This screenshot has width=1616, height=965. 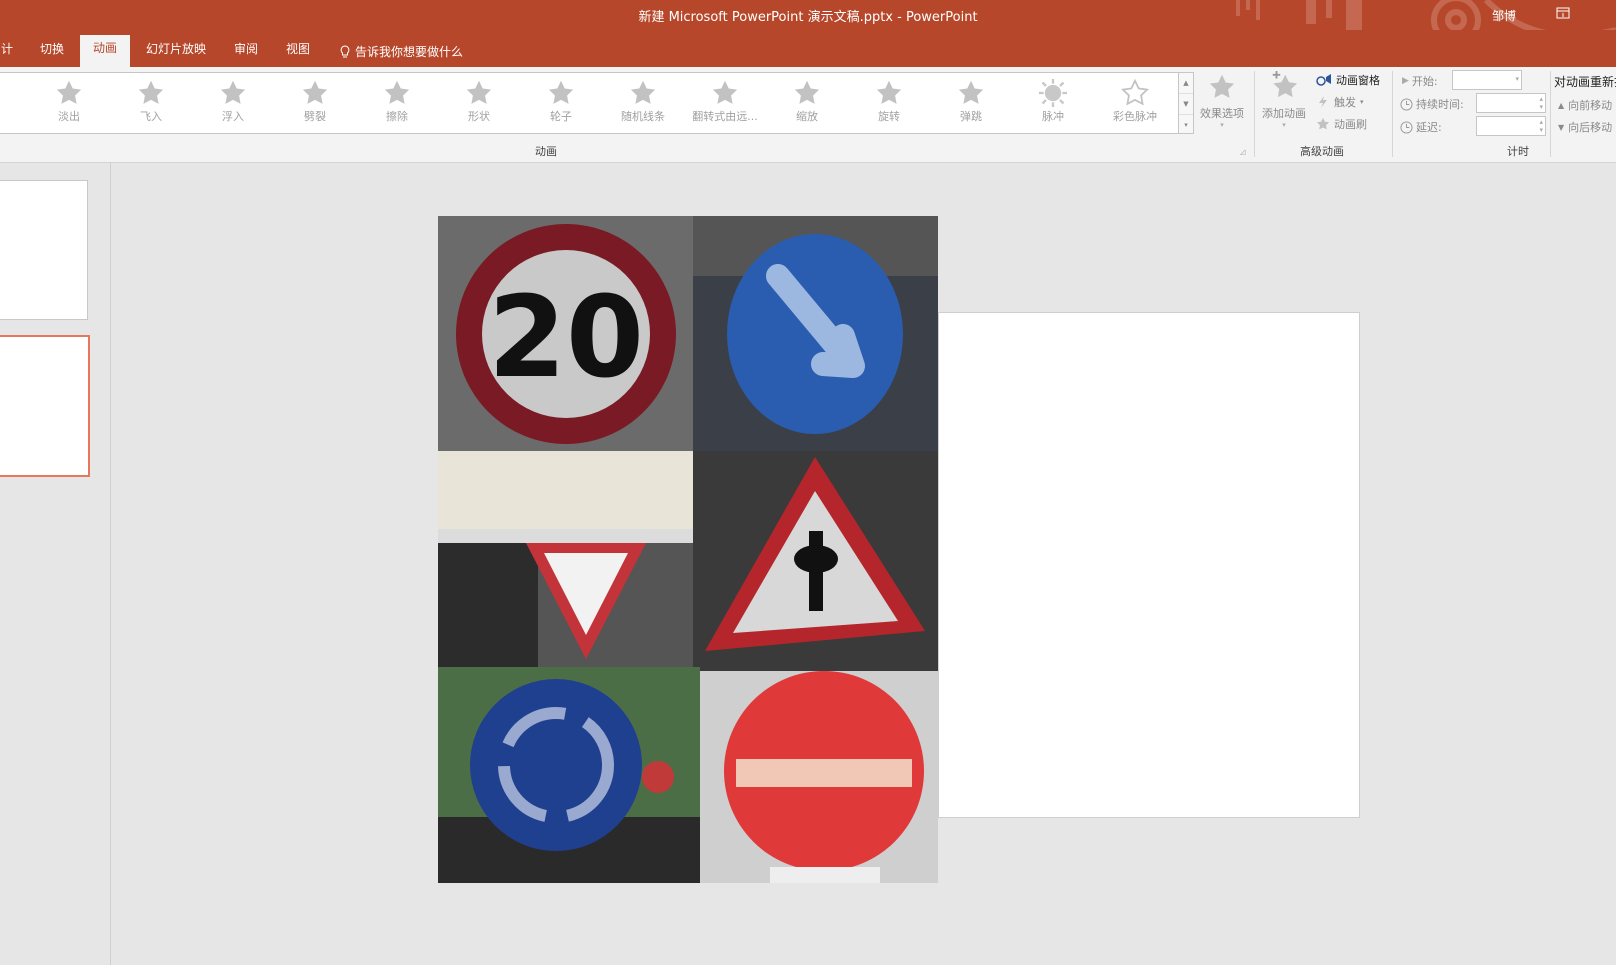 What do you see at coordinates (1222, 113) in the screenshot?
I see `effect-options-label: 效果选项` at bounding box center [1222, 113].